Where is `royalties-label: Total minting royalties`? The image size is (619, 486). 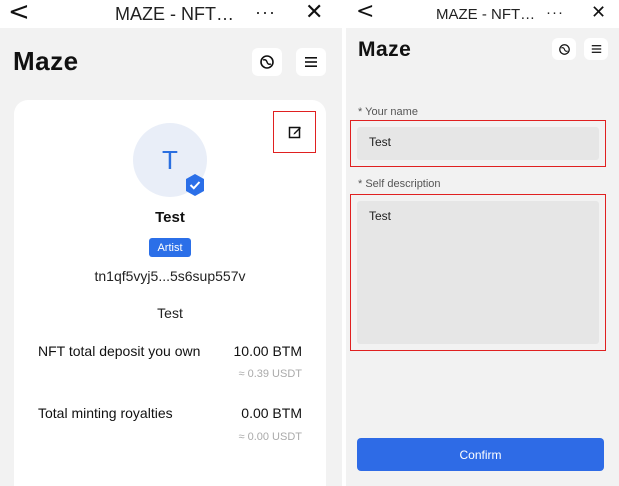 royalties-label: Total minting royalties is located at coordinates (105, 413).